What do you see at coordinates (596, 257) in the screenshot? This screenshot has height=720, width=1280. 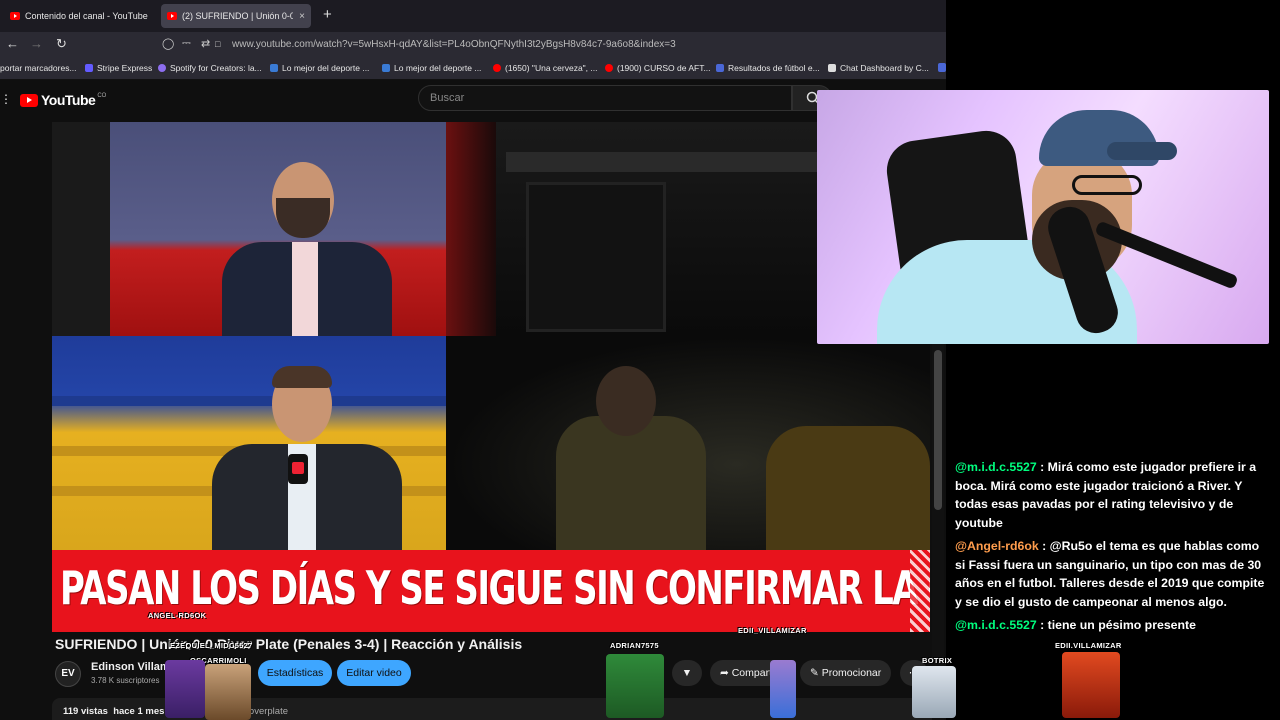 I see `tunnel-door` at bounding box center [596, 257].